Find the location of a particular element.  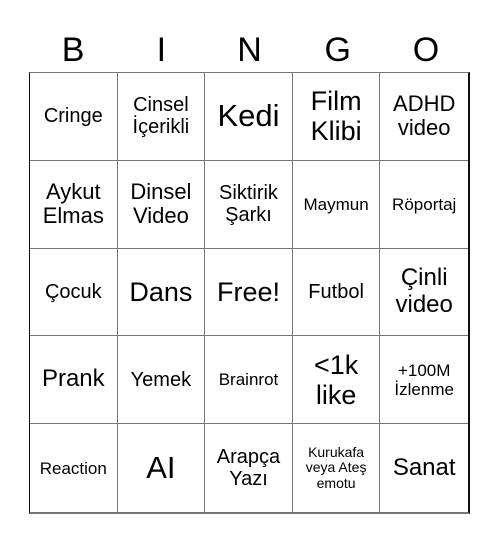

bingo-cell: Çinli video is located at coordinates (424, 293).